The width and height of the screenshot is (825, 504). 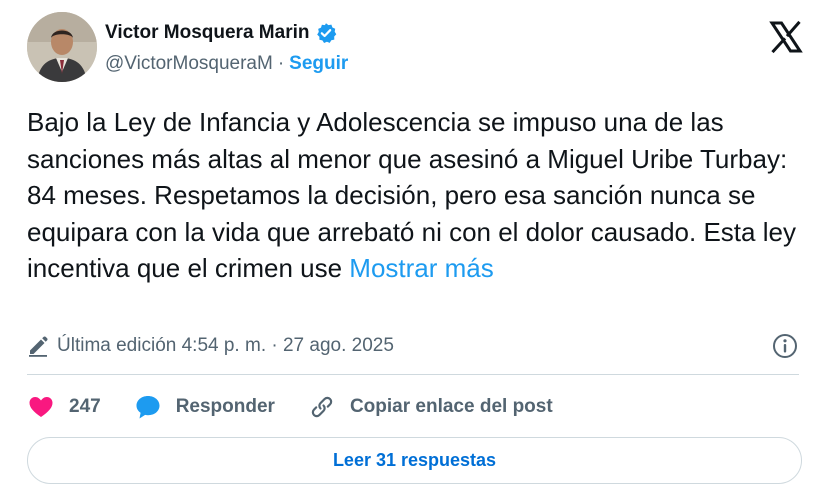 I want to click on author-handle: @VictorMosqueraM, so click(x=189, y=64).